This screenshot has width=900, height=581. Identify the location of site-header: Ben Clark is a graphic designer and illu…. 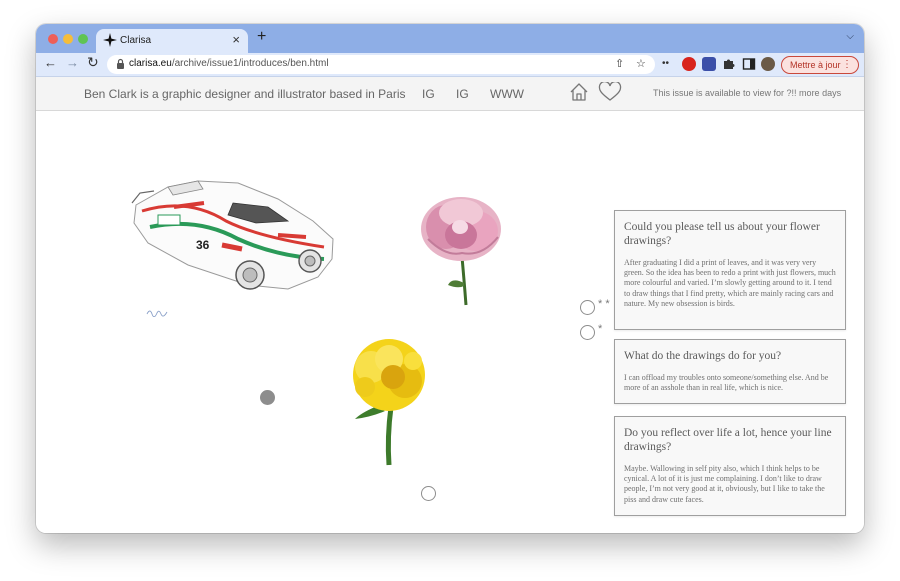
(450, 94).